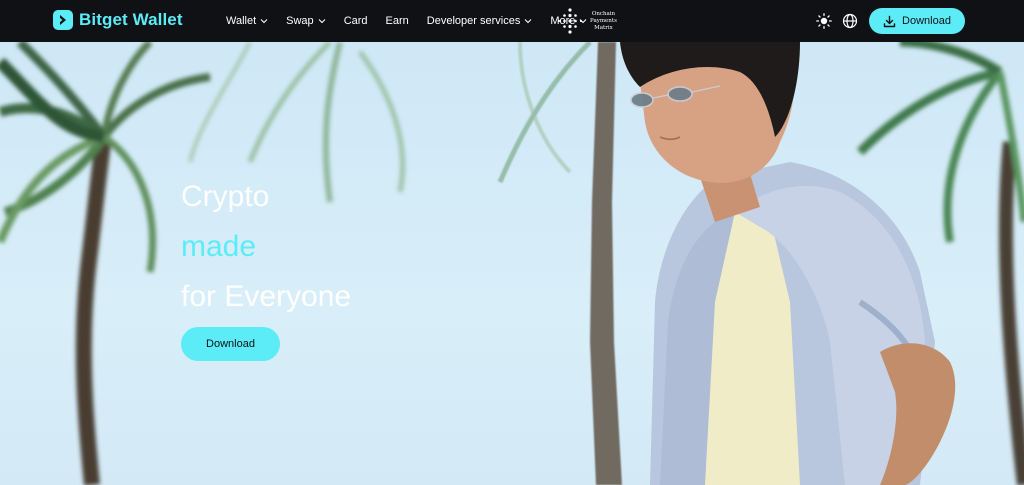 This screenshot has width=1024, height=485. I want to click on hero-download-button: Download, so click(230, 344).